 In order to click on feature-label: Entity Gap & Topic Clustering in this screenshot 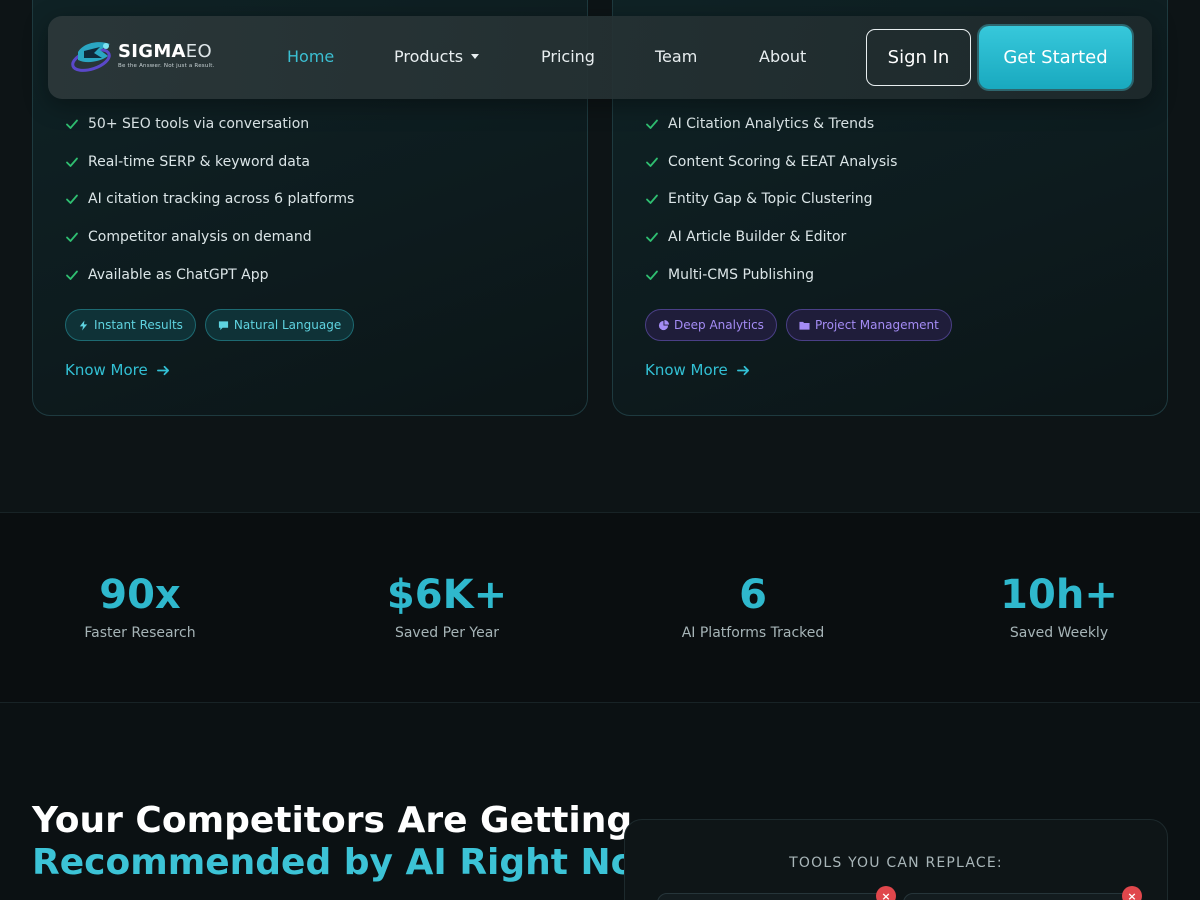, I will do `click(770, 199)`.